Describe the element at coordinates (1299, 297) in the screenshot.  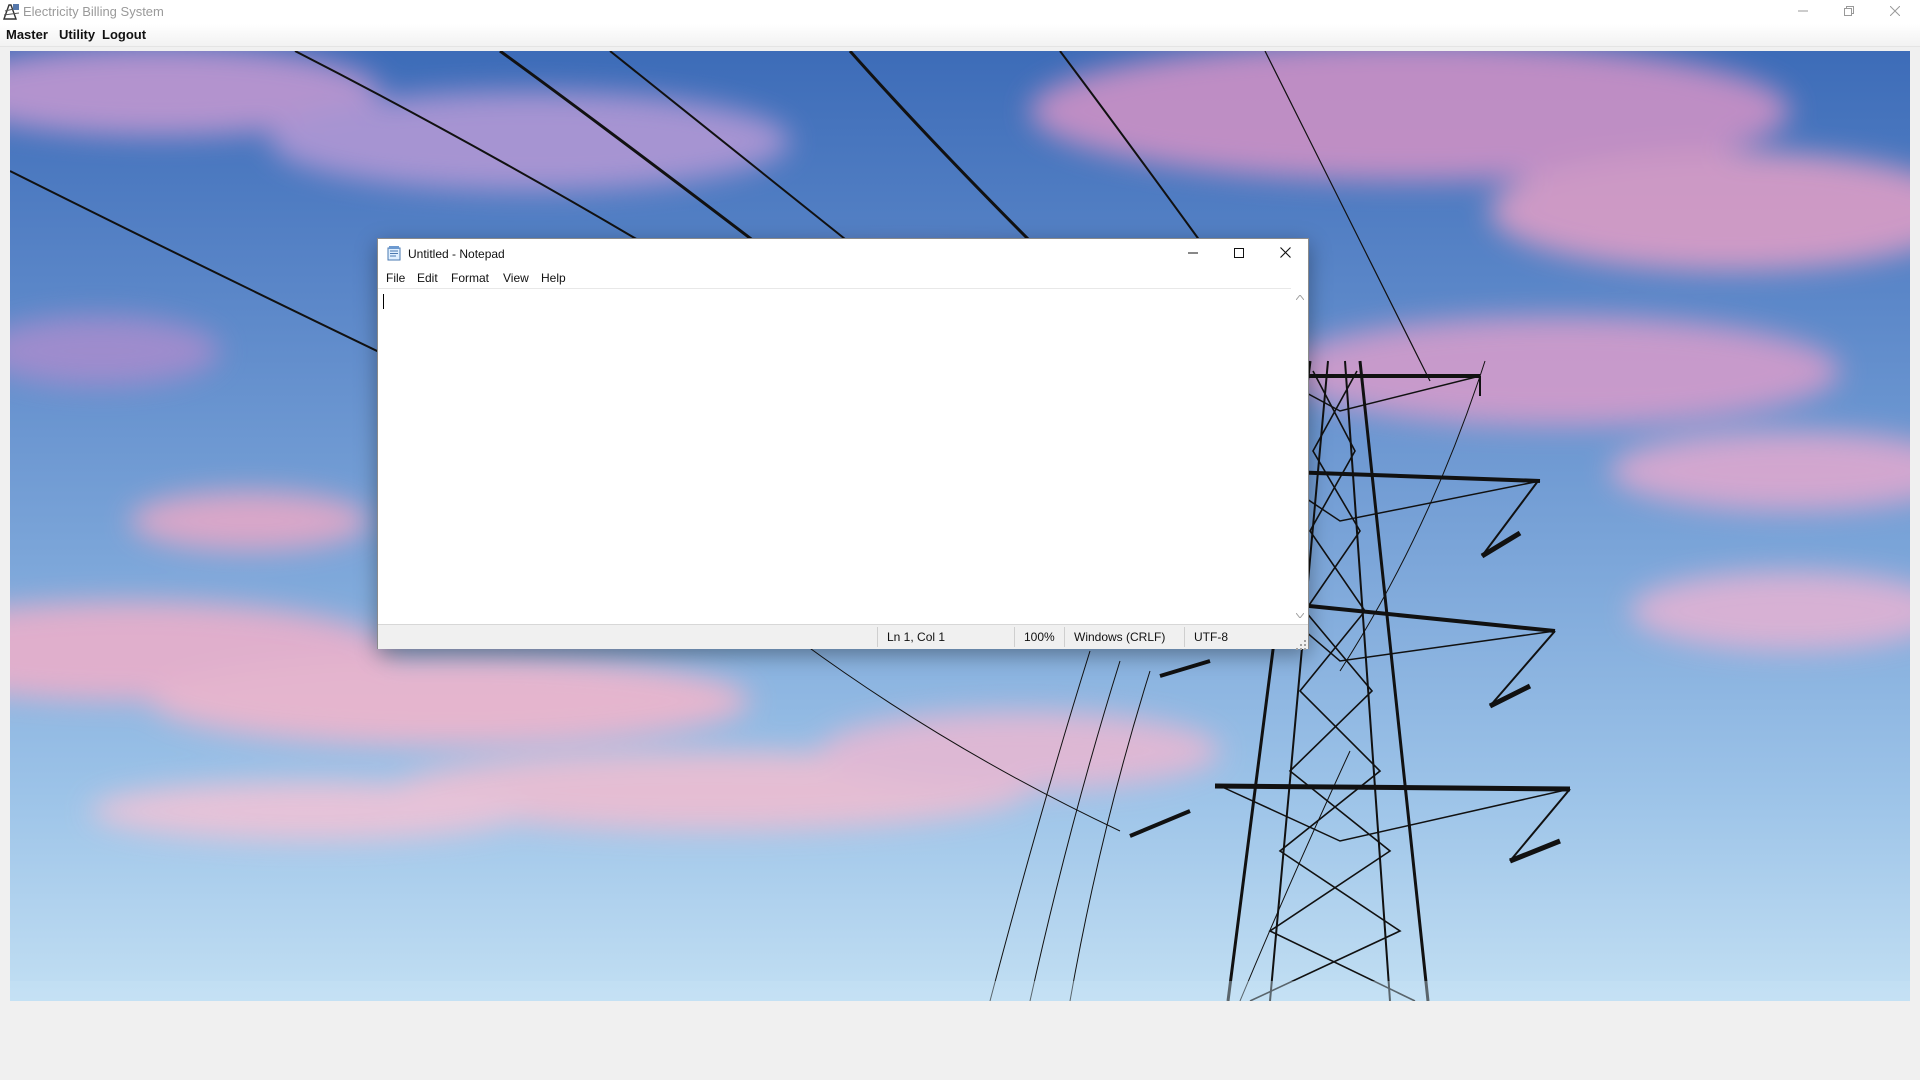
I see `scroll-up-icon` at that location.